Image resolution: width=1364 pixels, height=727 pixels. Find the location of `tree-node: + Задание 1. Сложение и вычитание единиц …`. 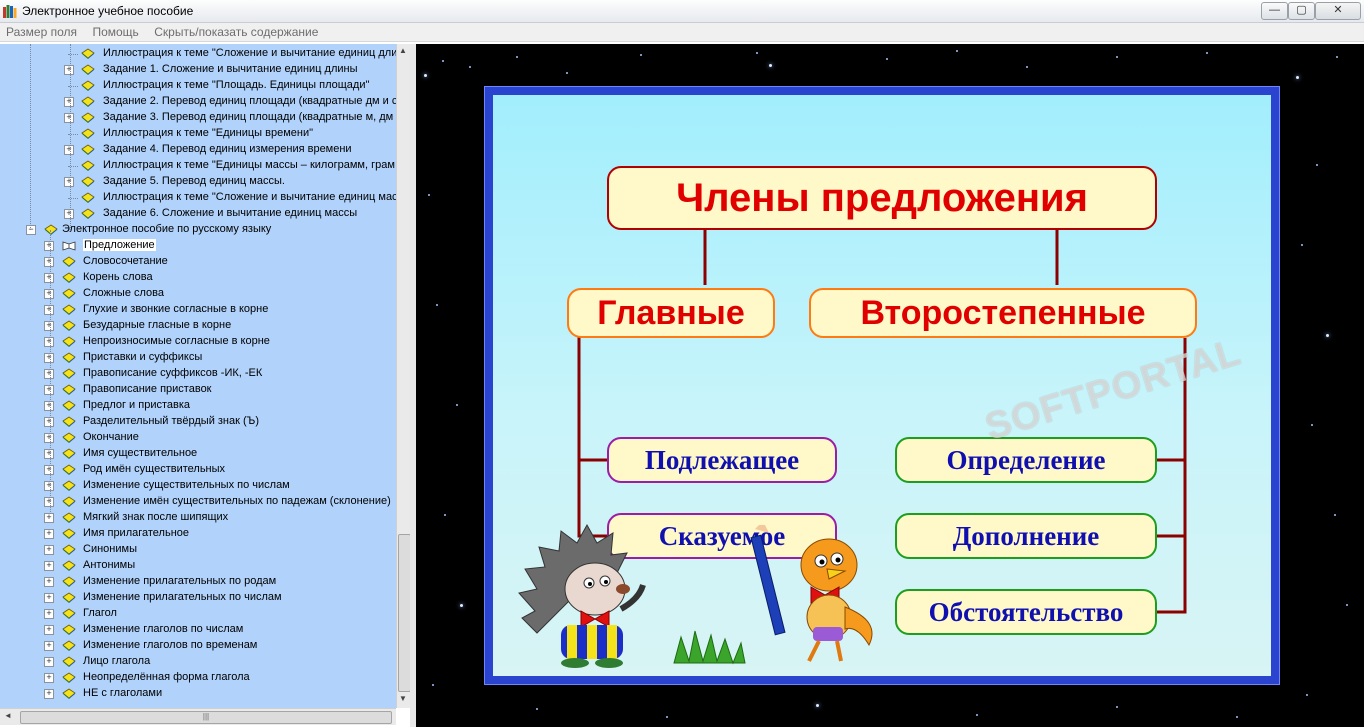

tree-node: + Задание 1. Сложение и вычитание единиц … is located at coordinates (198, 70).